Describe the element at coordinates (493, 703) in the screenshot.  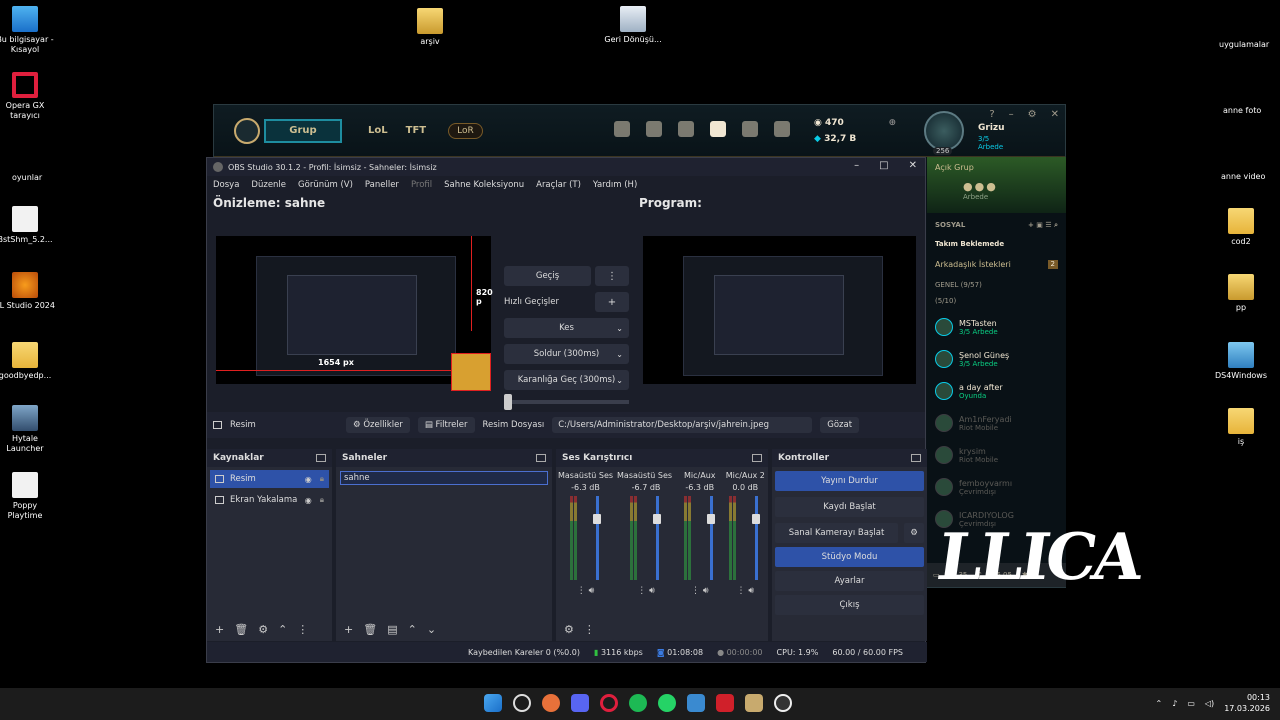
I see `start-icon` at that location.